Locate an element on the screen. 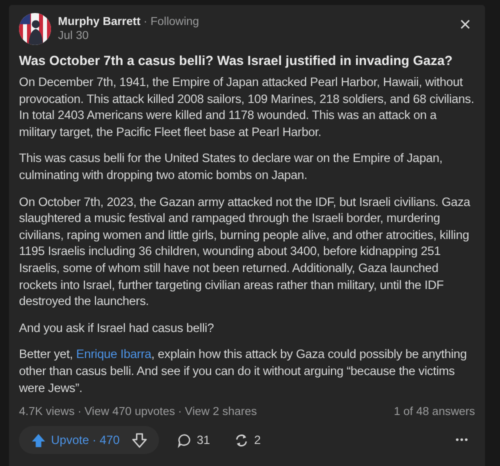 This screenshot has height=466, width=500. shares-link: View 2 shares is located at coordinates (220, 412).